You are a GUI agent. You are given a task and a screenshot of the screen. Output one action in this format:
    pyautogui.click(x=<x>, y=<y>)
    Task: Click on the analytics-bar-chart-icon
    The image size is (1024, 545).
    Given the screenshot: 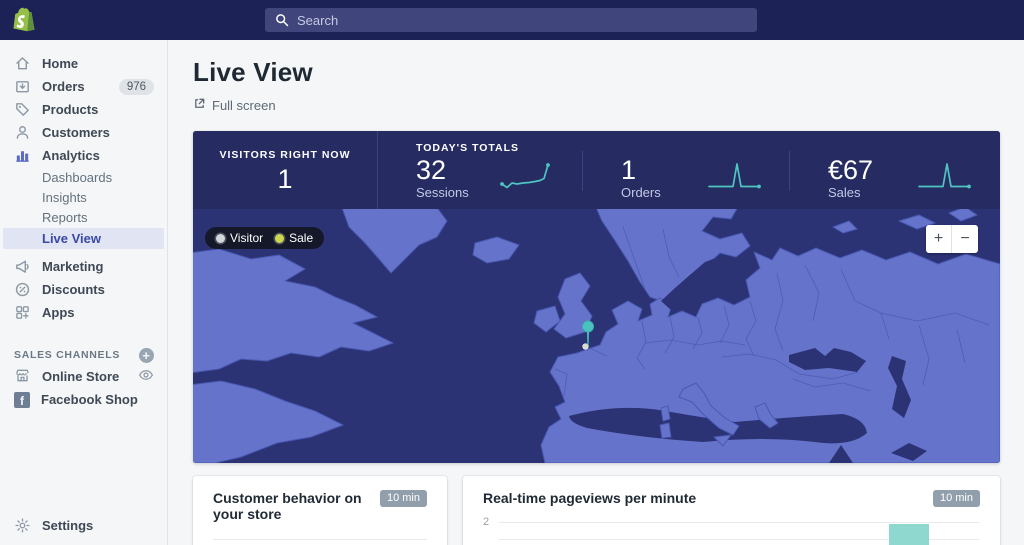 What is the action you would take?
    pyautogui.click(x=22, y=155)
    